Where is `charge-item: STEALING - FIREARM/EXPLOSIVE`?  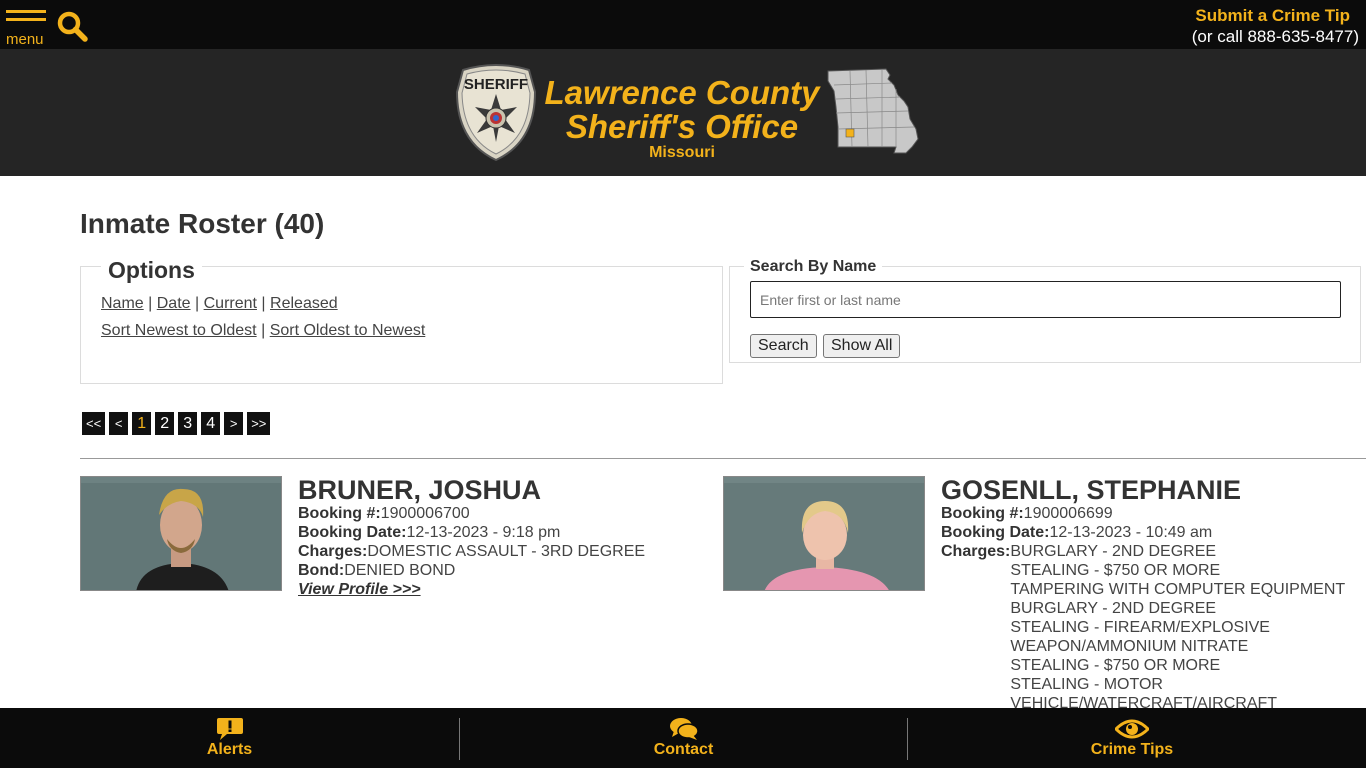 charge-item: STEALING - FIREARM/EXPLOSIVE is located at coordinates (1140, 627).